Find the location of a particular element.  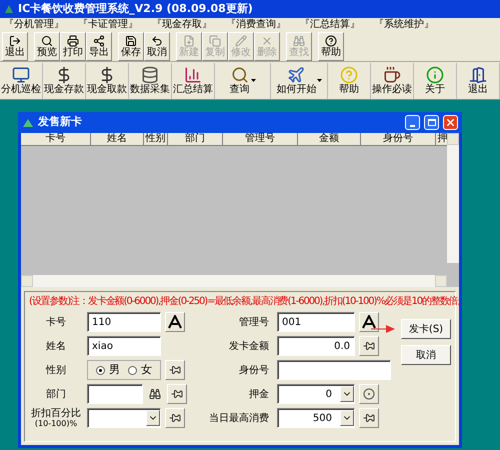

toolbar-button: 查询 is located at coordinates (243, 80).